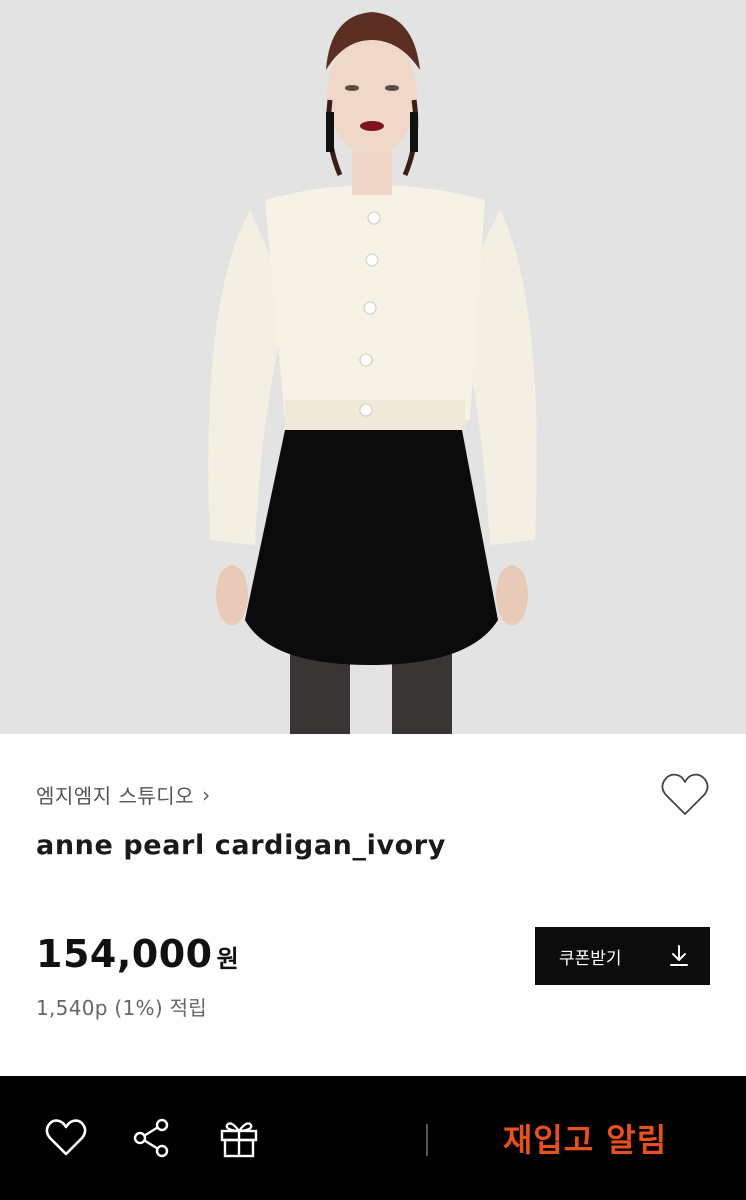 The image size is (746, 1200). Describe the element at coordinates (679, 955) in the screenshot. I see `download-icon` at that location.